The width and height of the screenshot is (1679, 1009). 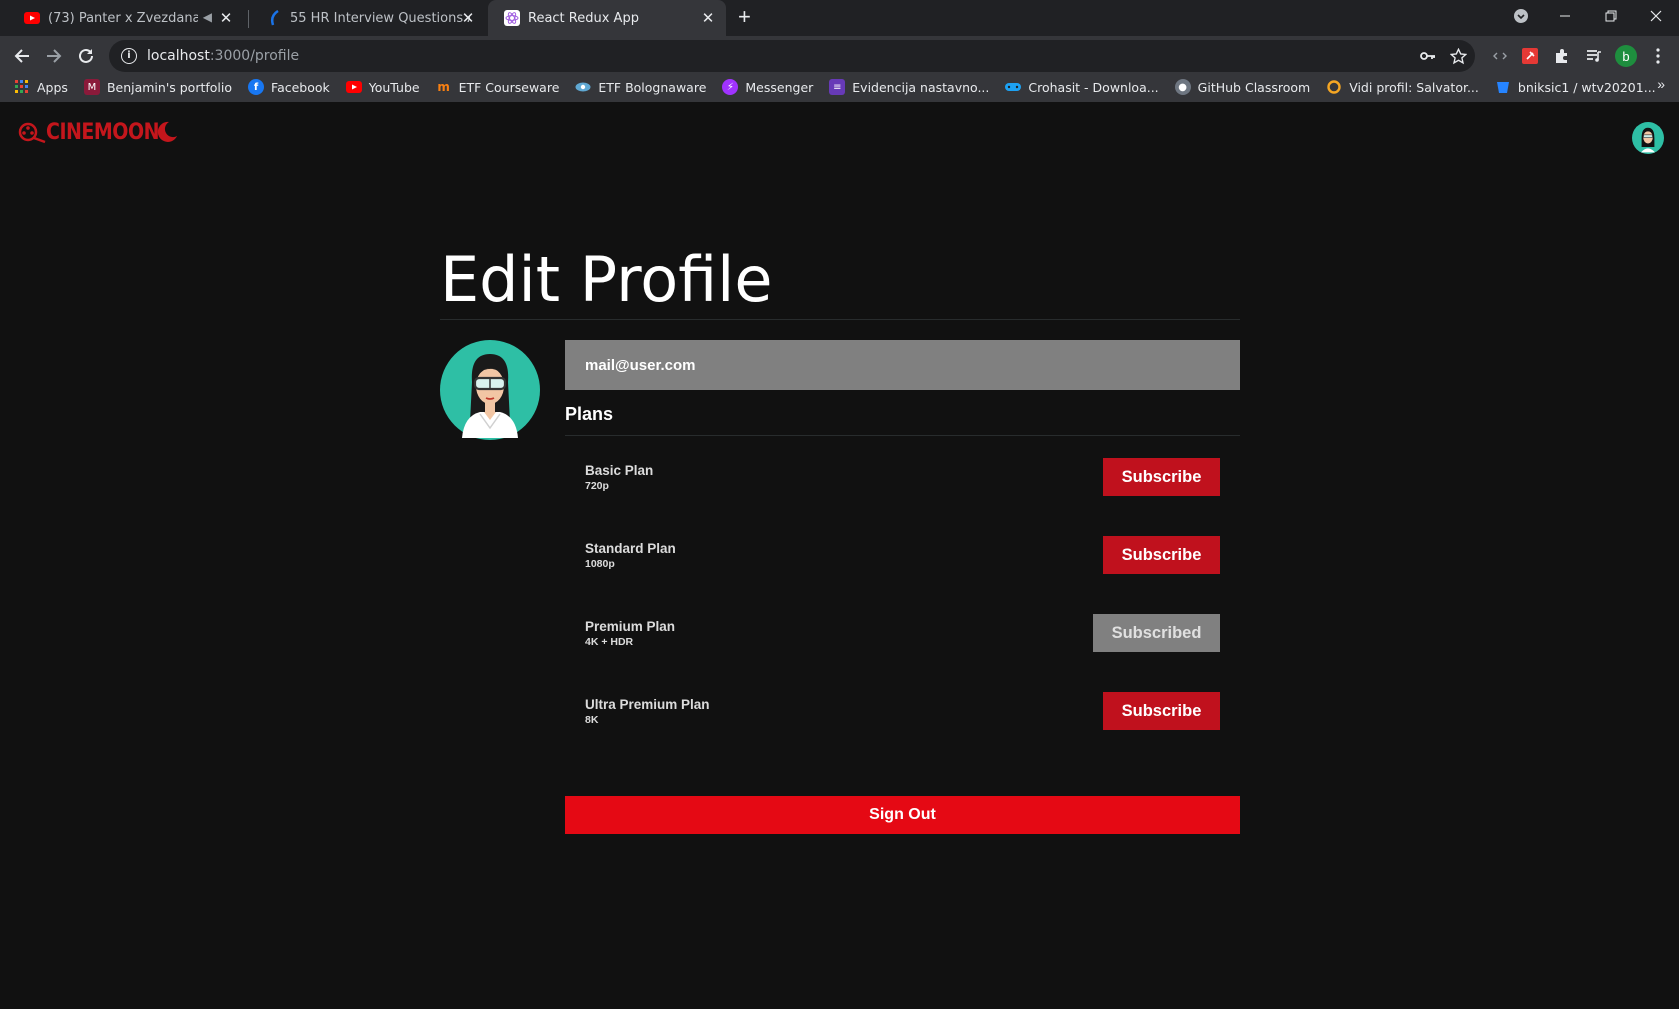 I want to click on pin-extension-icon, so click(x=1530, y=56).